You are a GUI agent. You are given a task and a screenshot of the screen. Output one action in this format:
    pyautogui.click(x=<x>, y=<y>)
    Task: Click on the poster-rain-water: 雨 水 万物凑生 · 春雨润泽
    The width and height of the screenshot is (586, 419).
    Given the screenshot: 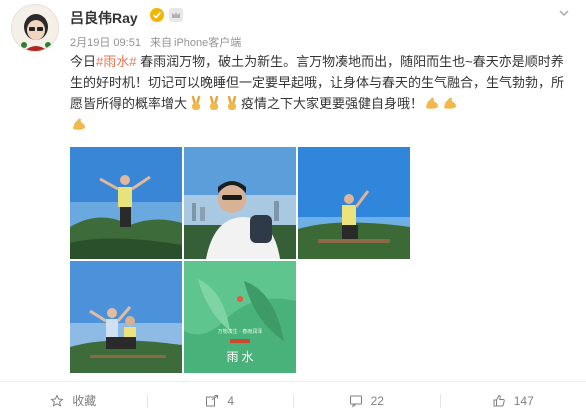 What is the action you would take?
    pyautogui.click(x=240, y=317)
    